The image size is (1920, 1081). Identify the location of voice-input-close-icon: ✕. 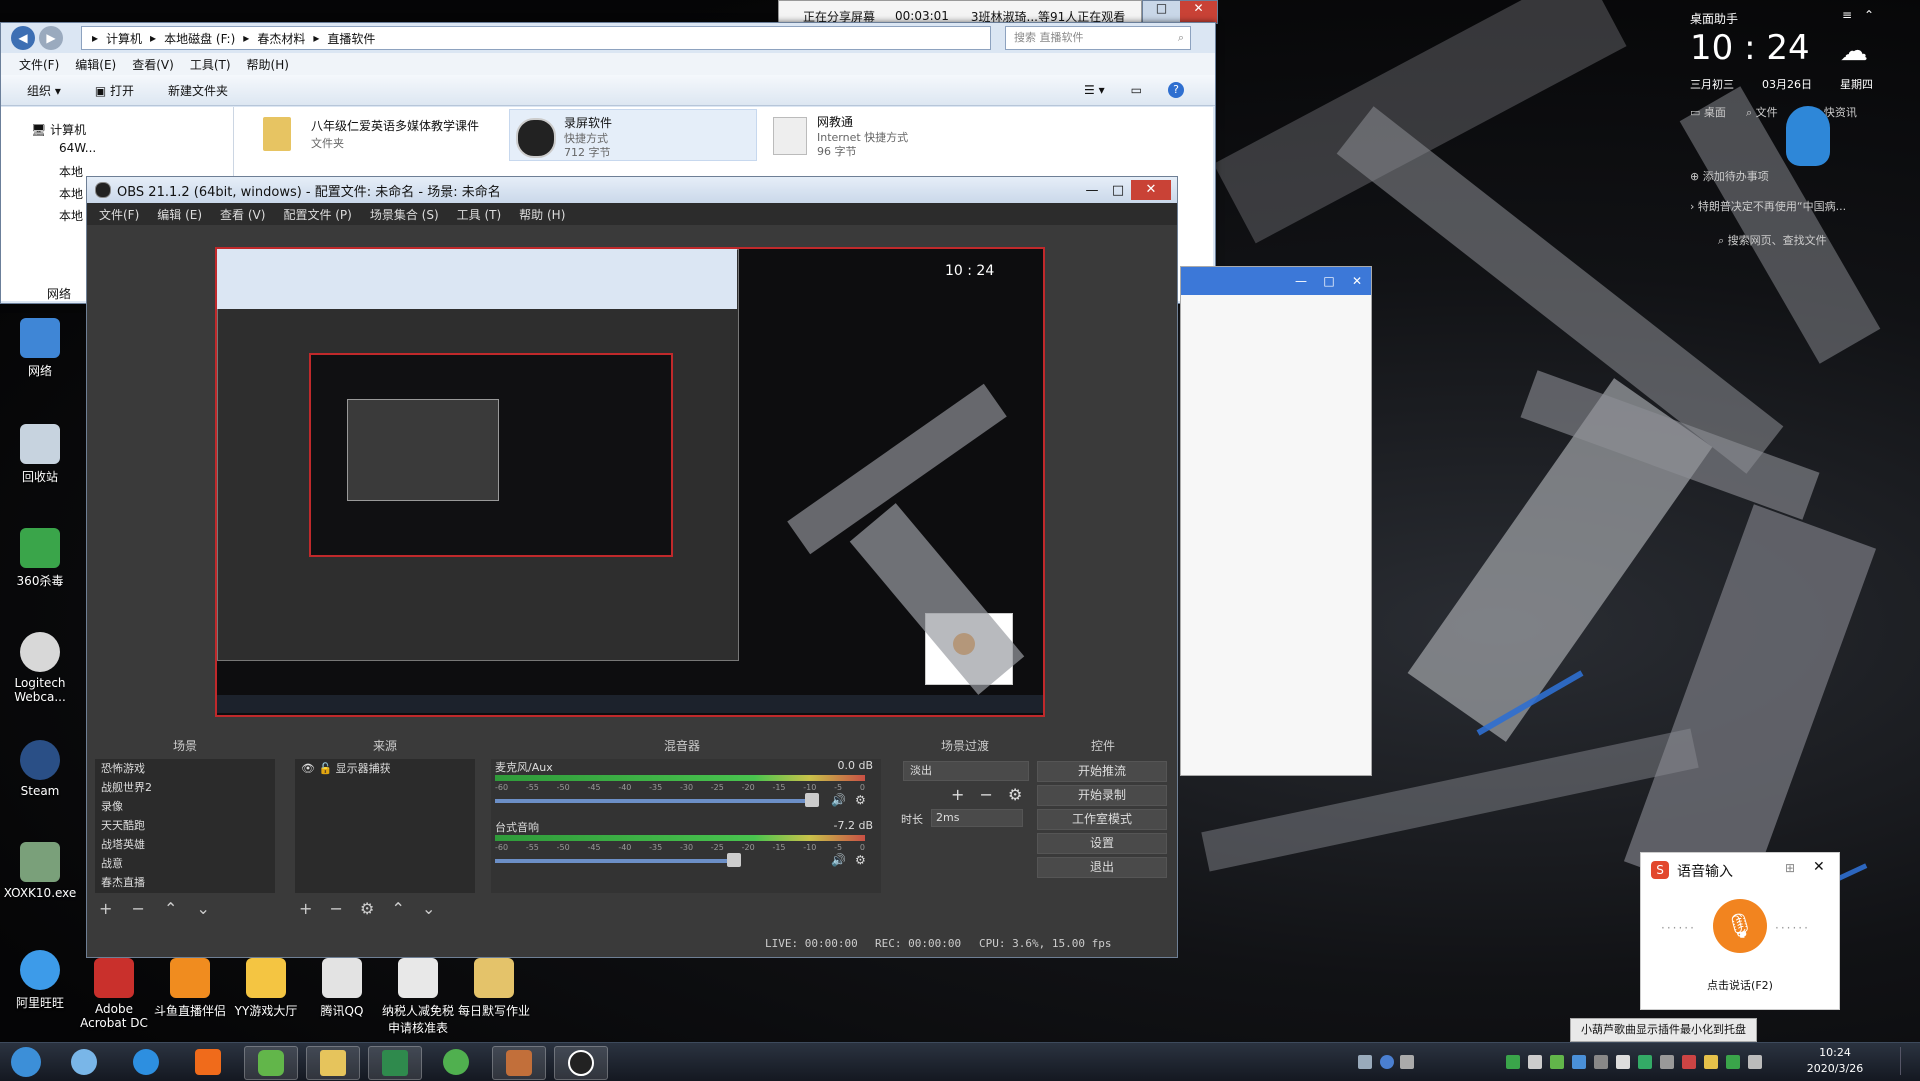
(1819, 867).